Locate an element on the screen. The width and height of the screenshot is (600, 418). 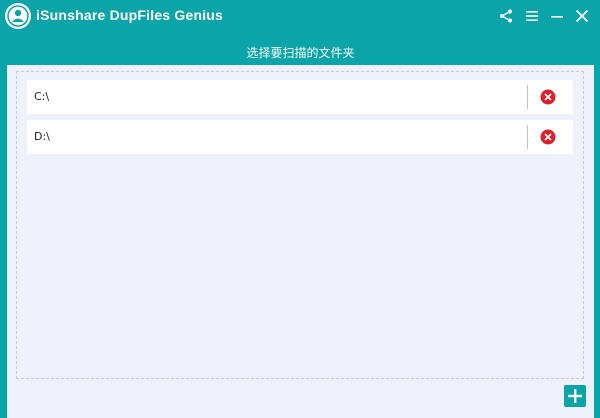
minimize-button is located at coordinates (557, 16).